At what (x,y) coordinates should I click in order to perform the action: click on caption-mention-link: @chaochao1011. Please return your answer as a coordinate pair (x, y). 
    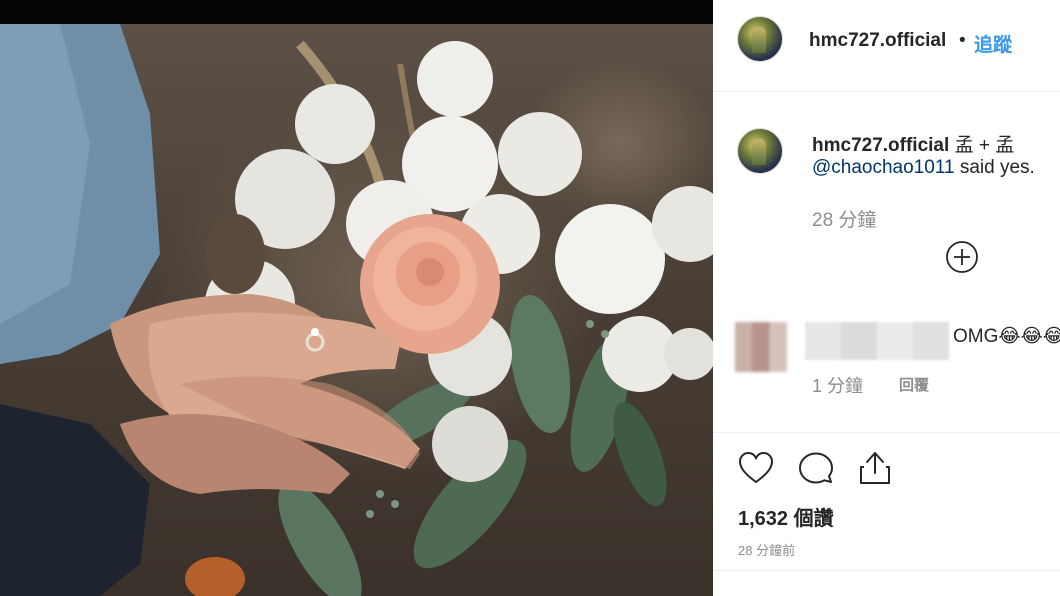
    Looking at the image, I should click on (883, 167).